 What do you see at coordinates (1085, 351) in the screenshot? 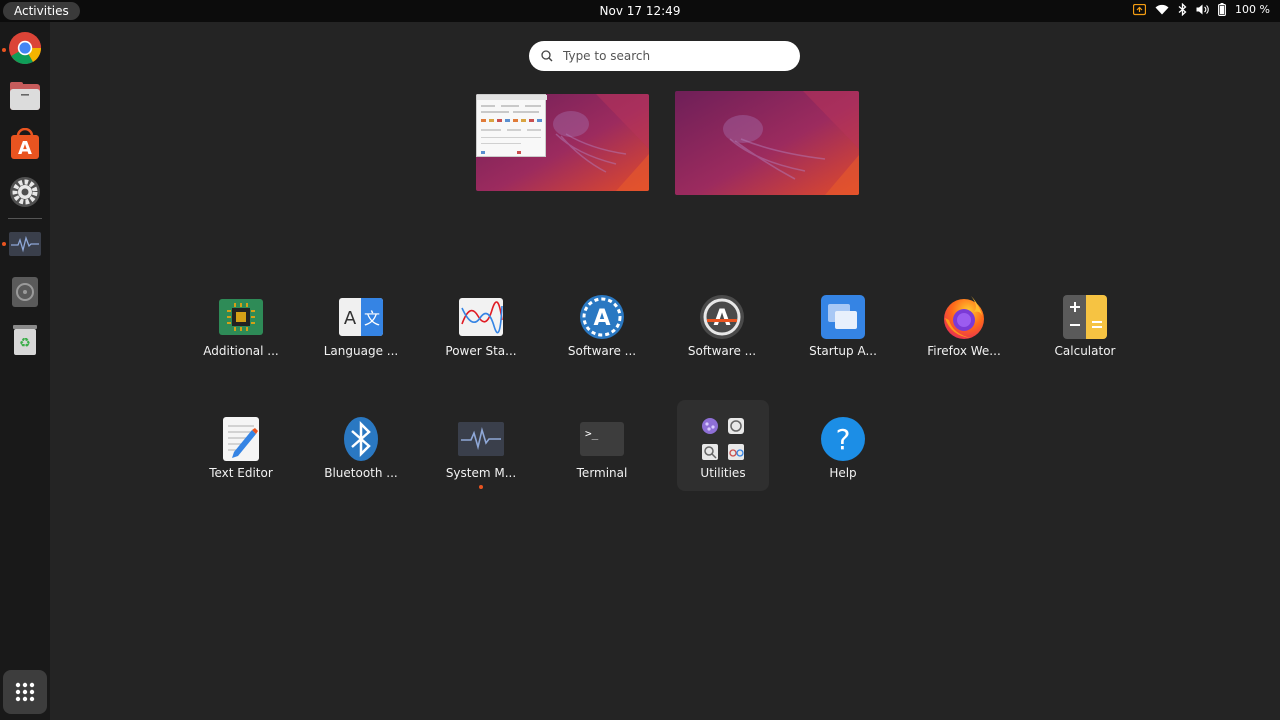
I see `app-label: Calculator` at bounding box center [1085, 351].